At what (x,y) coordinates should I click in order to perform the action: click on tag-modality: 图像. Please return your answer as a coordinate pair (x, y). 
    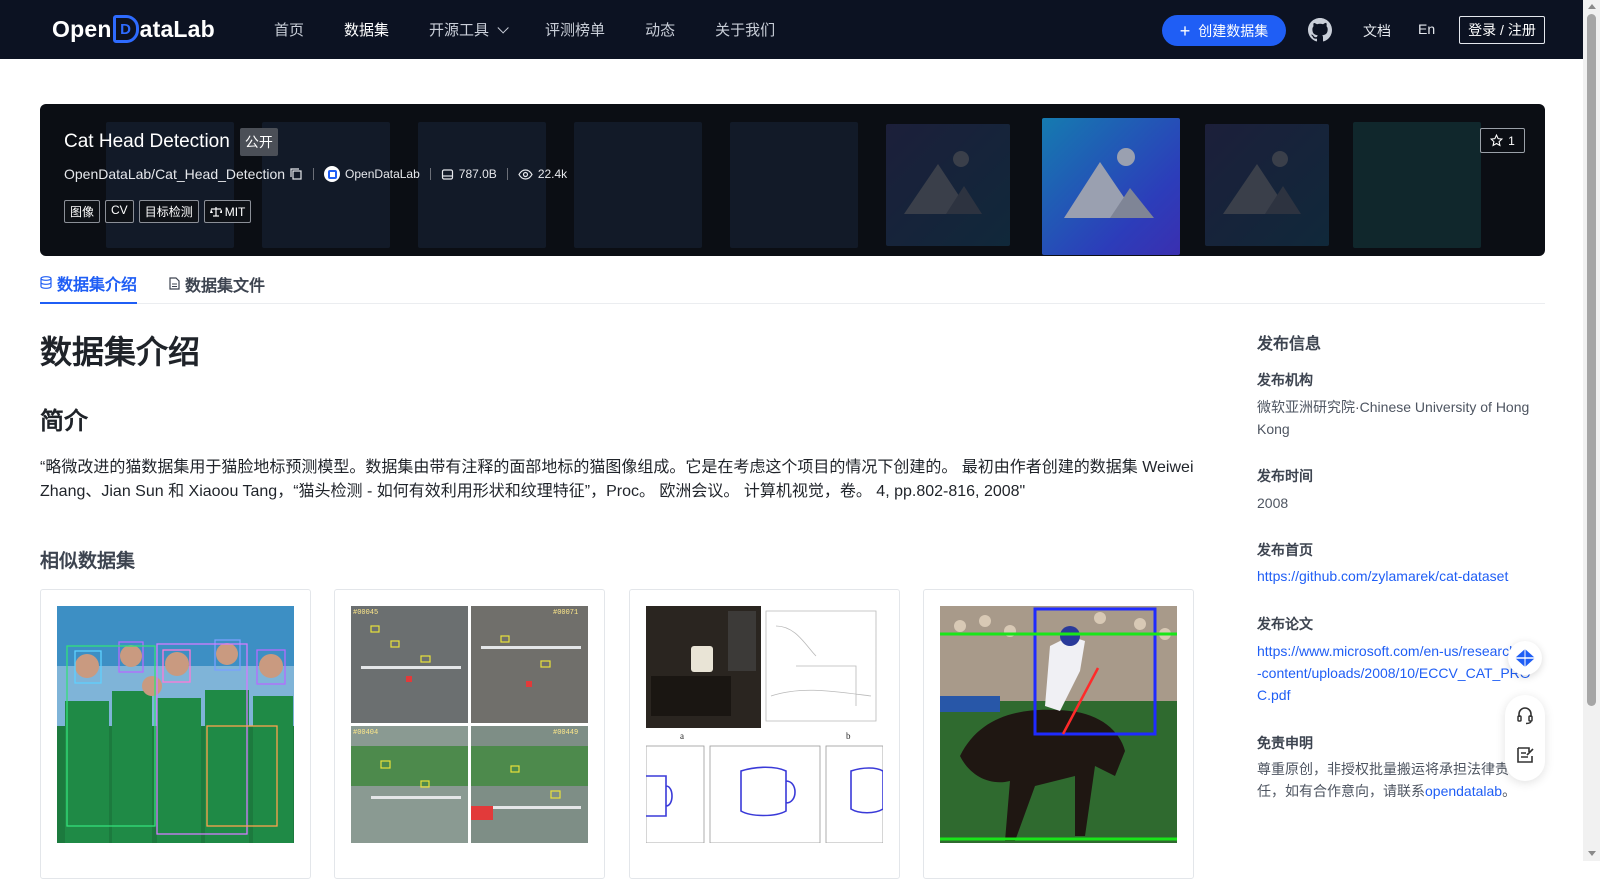
    Looking at the image, I should click on (82, 211).